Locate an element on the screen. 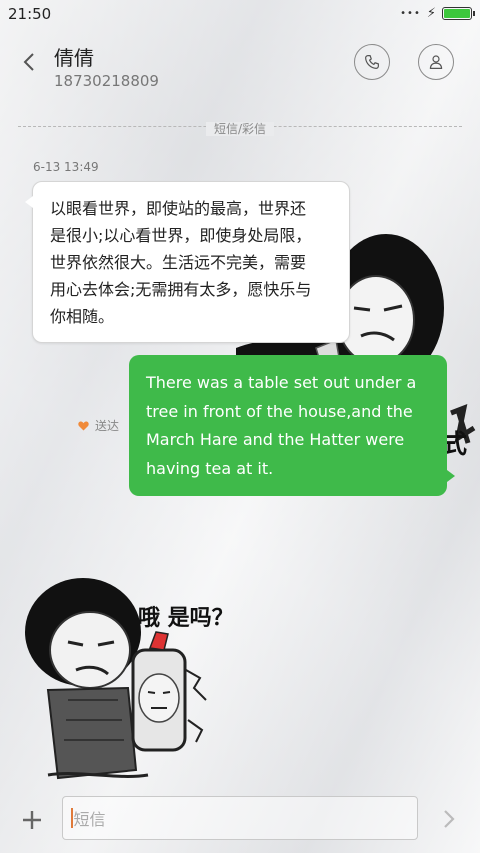 This screenshot has height=853, width=480. status-bar: 21:50 ••• ⚡ is located at coordinates (240, 14).